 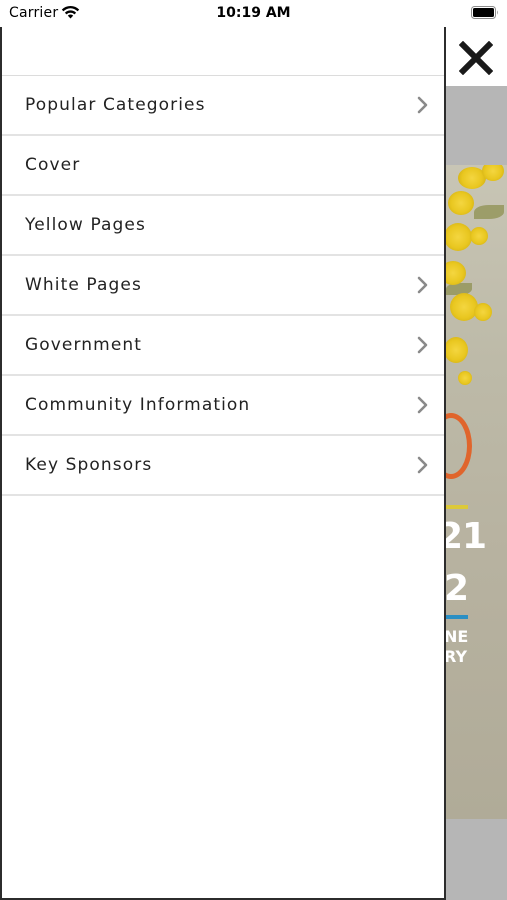 What do you see at coordinates (223, 226) in the screenshot?
I see `menu-item-yellow-pages: Yellow Pages` at bounding box center [223, 226].